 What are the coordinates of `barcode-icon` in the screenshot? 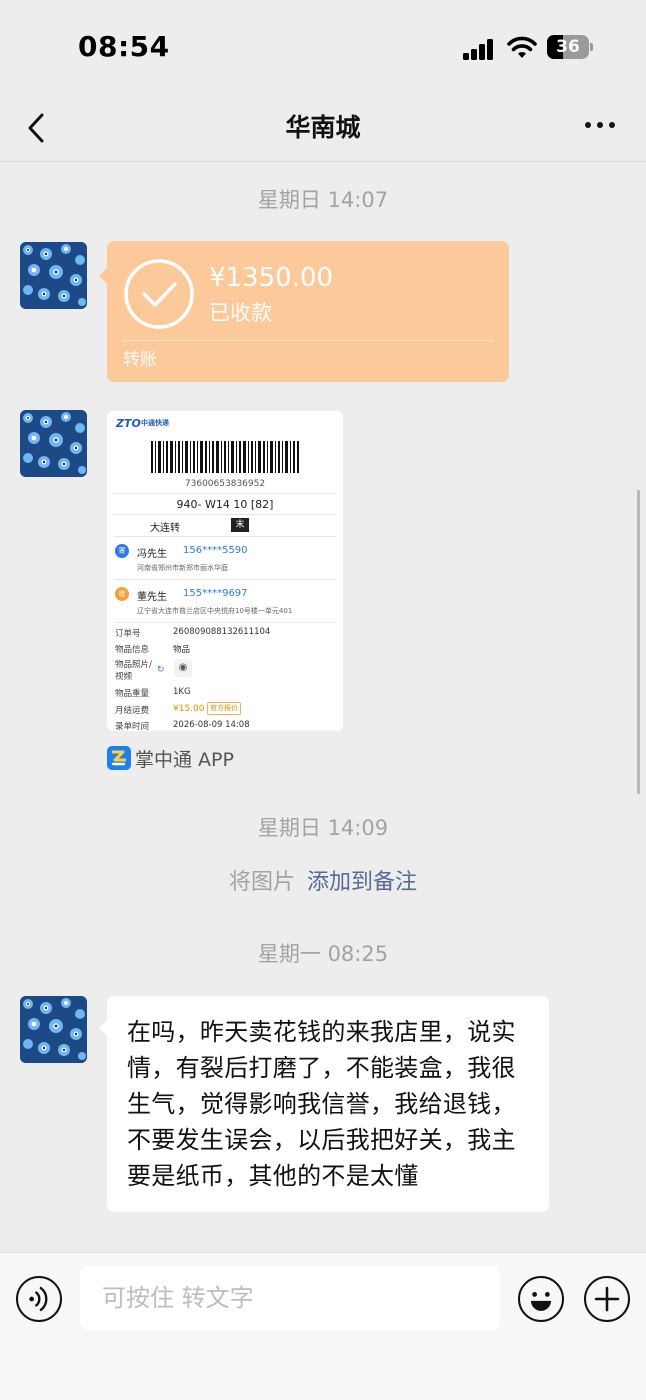 It's located at (225, 457).